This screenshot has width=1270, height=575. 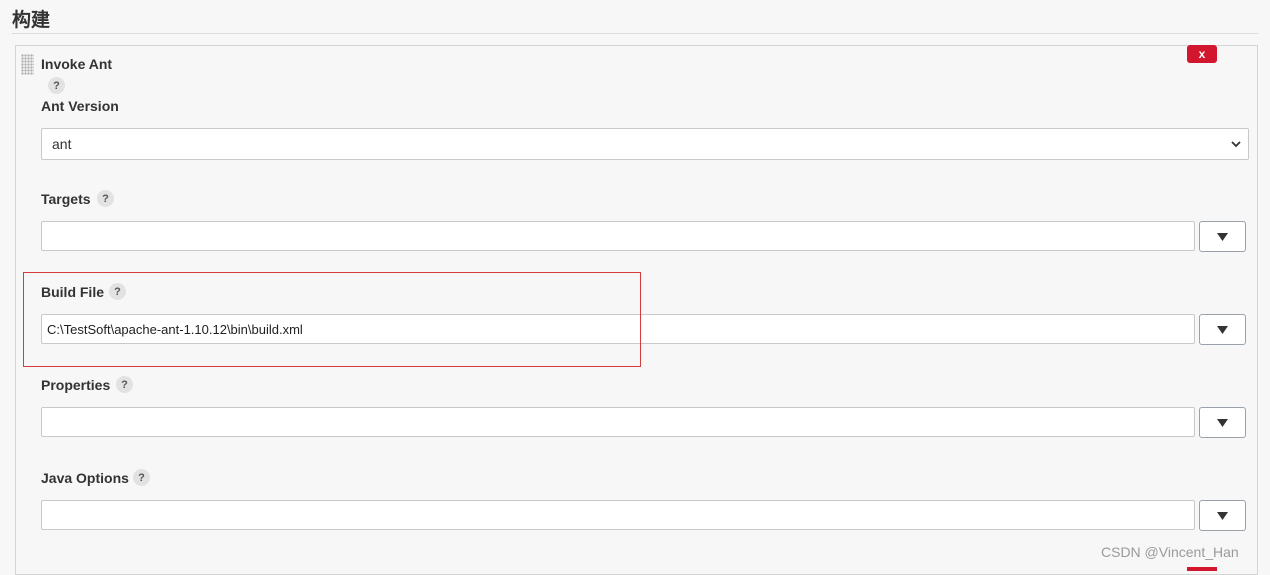 What do you see at coordinates (80, 106) in the screenshot?
I see `ant-version-label: Ant Version` at bounding box center [80, 106].